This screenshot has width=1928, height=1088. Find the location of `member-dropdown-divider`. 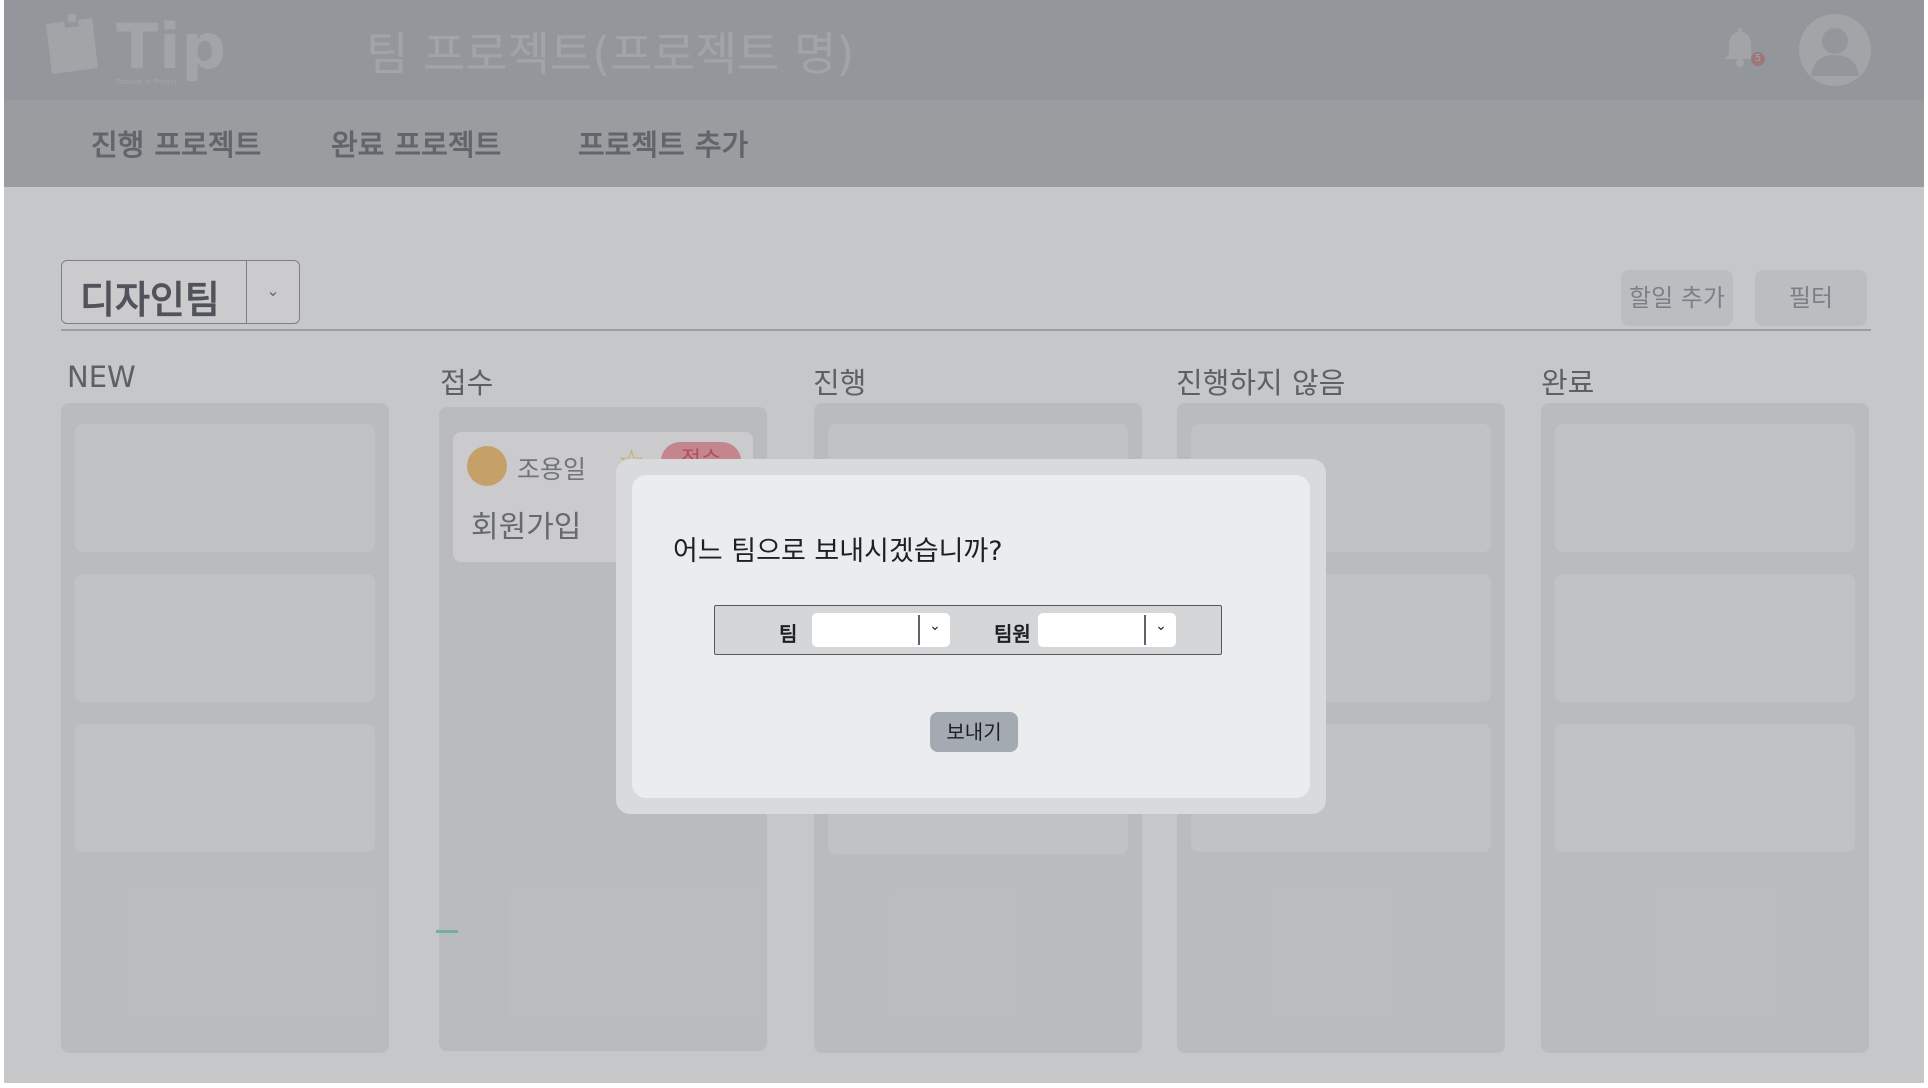

member-dropdown-divider is located at coordinates (1145, 630).